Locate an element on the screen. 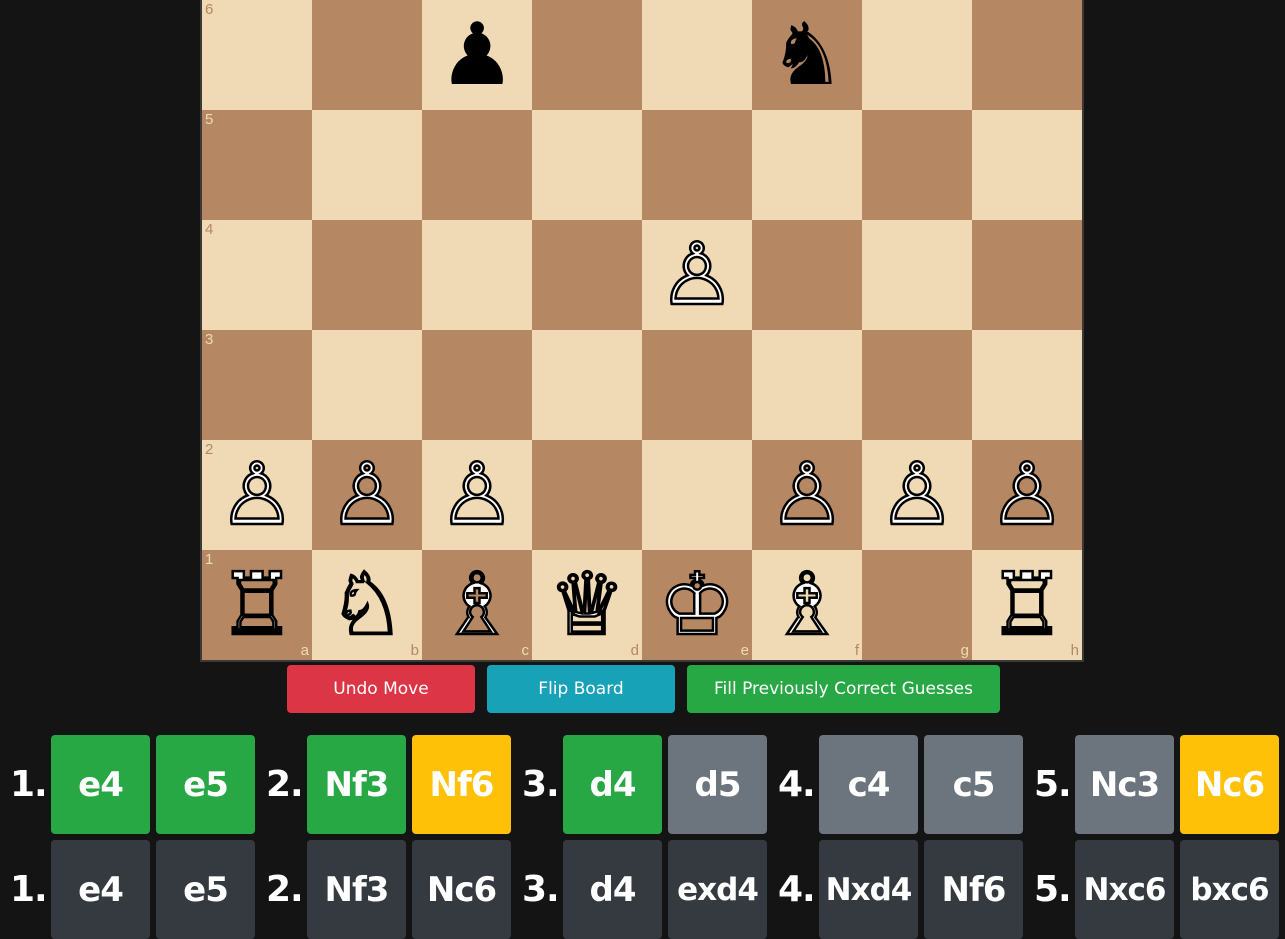  move-number: 3. is located at coordinates (541, 889).